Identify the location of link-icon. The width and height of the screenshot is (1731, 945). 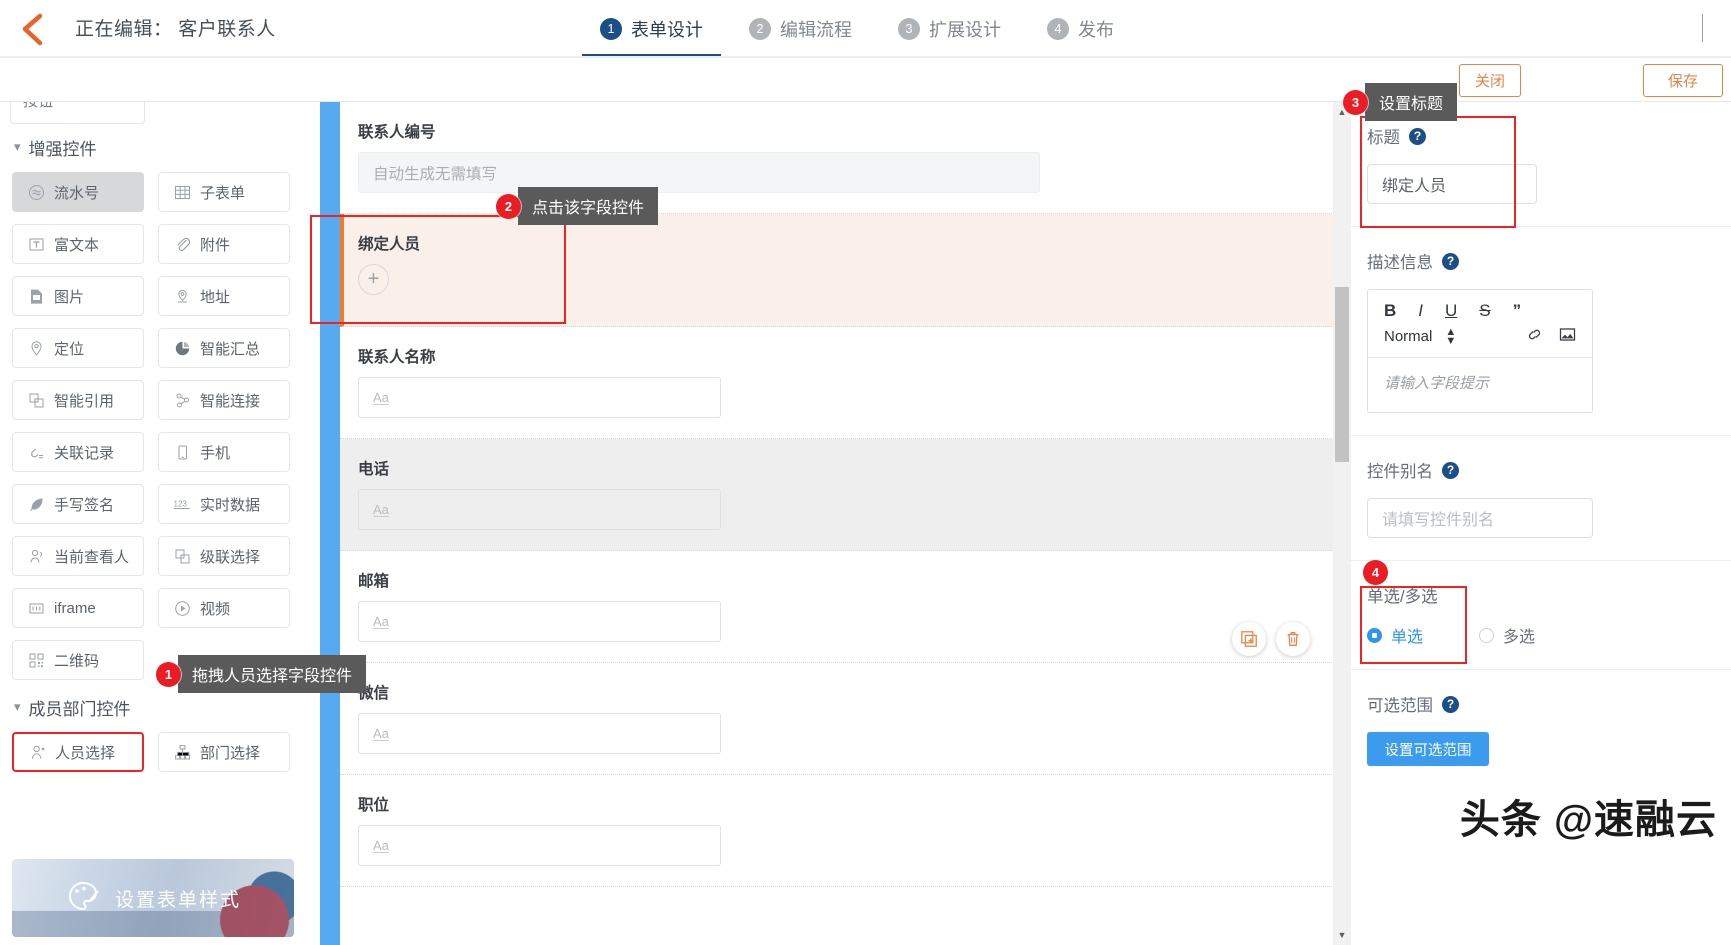
(1534, 336).